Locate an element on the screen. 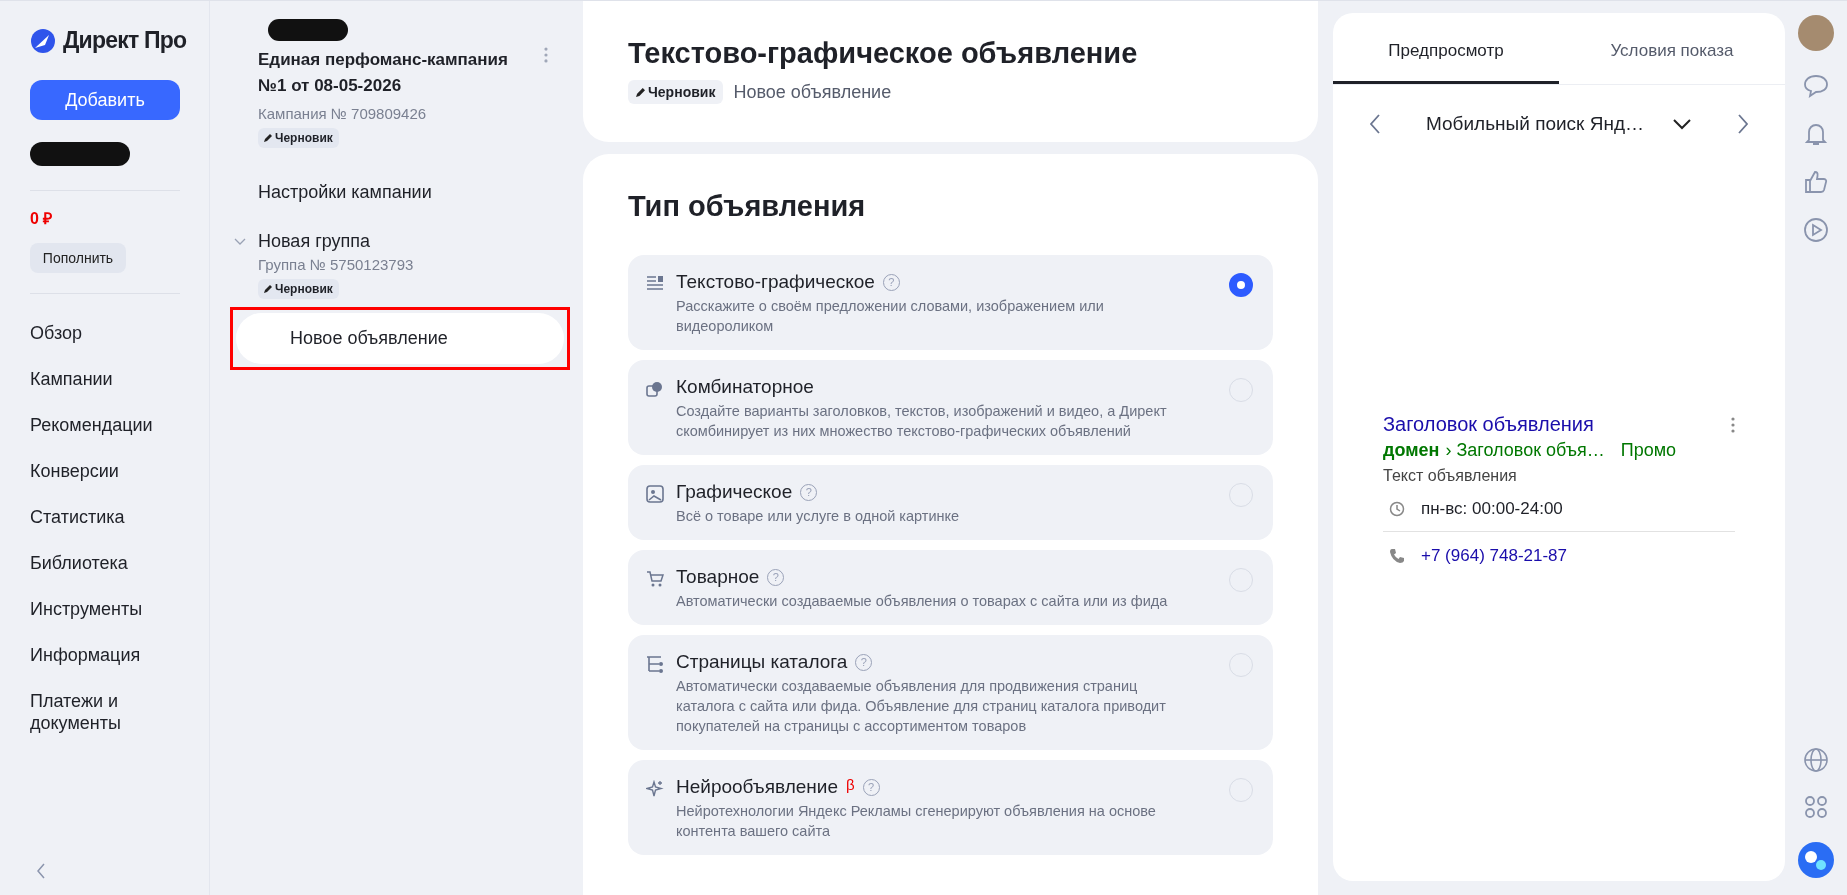 The image size is (1847, 895). ad-domain: домен is located at coordinates (1411, 450).